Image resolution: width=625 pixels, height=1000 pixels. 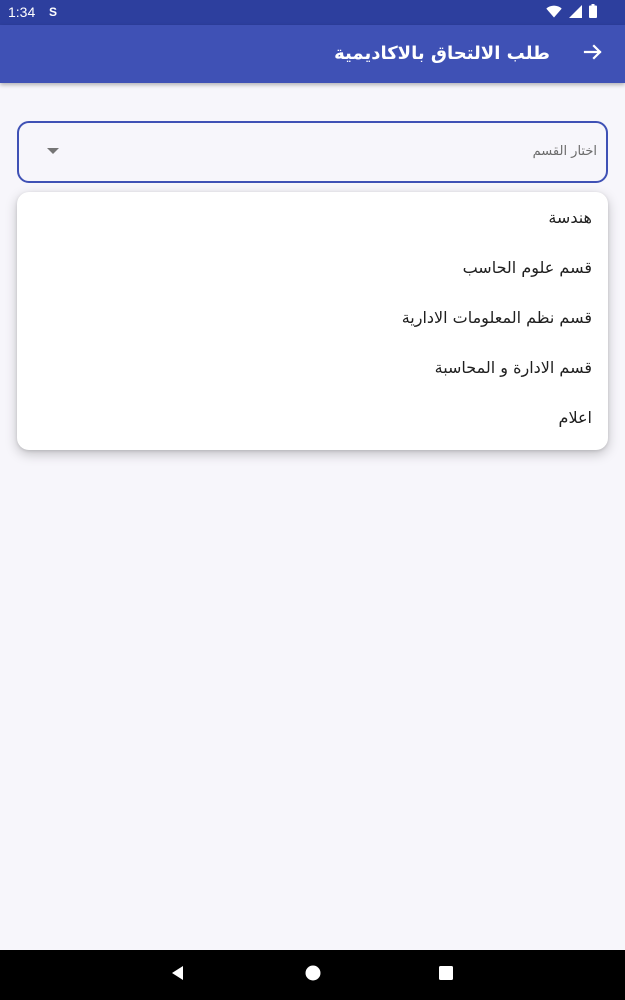 I want to click on nav-home-button, so click(x=313, y=975).